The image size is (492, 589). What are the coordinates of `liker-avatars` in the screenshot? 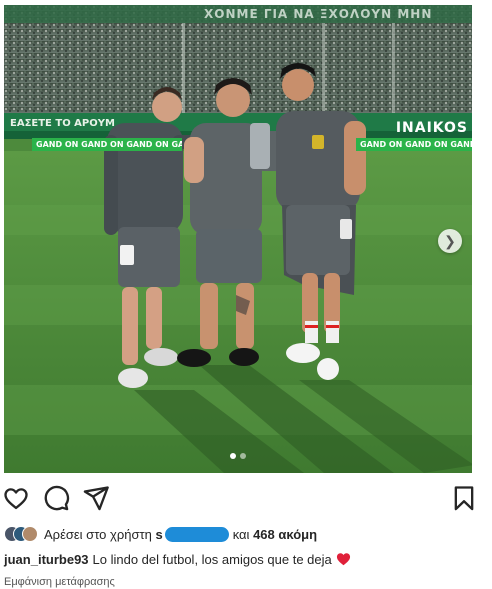 It's located at (21, 534).